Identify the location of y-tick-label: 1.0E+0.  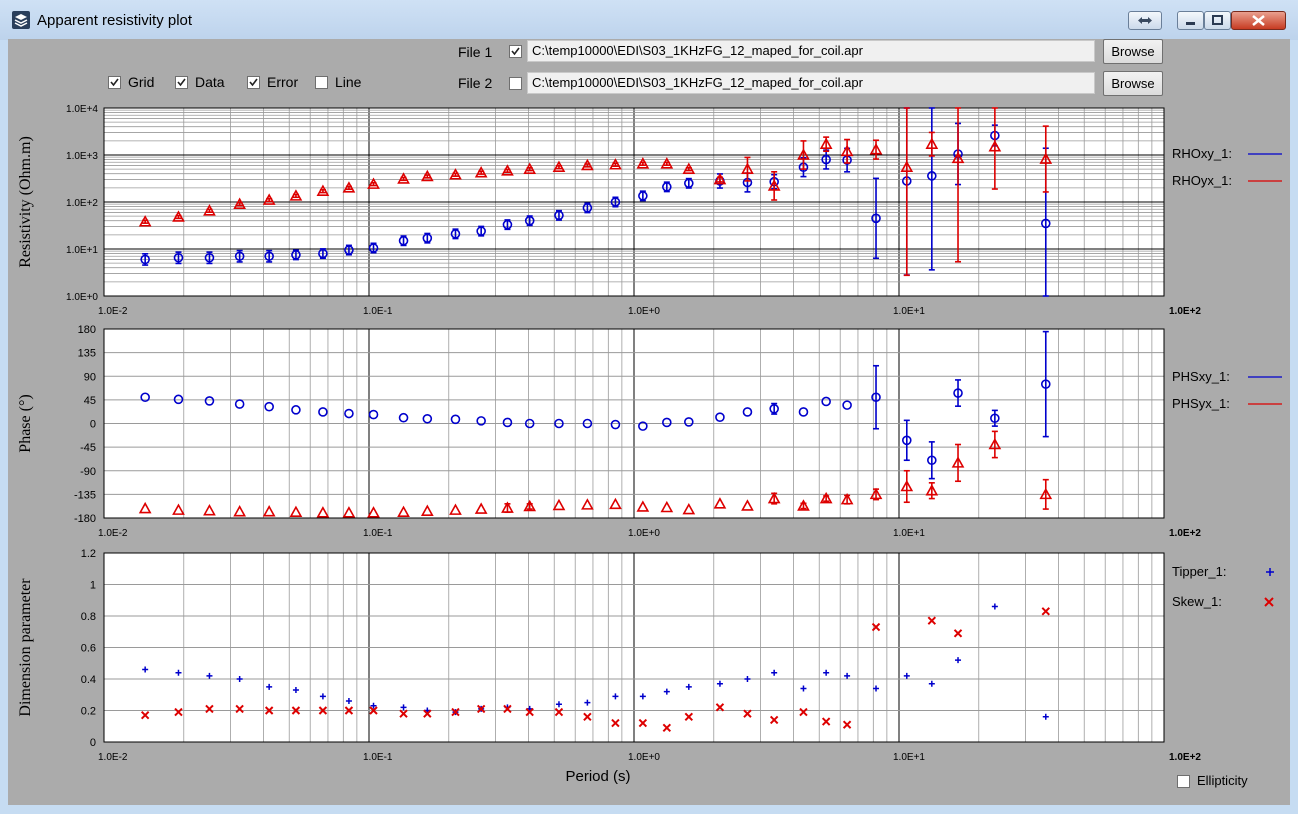
(82, 297).